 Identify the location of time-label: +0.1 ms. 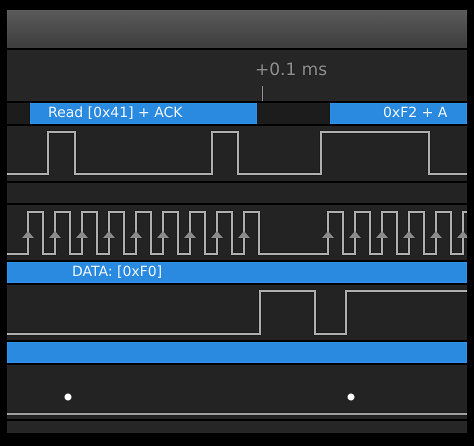
(291, 70).